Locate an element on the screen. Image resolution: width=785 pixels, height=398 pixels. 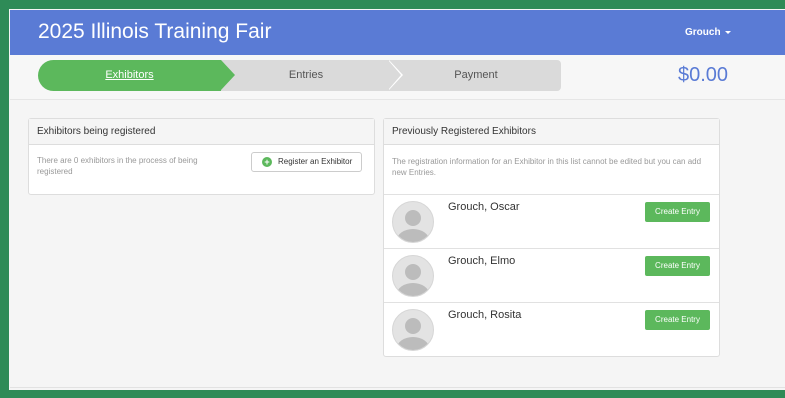
exhibitor-name: Grouch, Oscar is located at coordinates (484, 207).